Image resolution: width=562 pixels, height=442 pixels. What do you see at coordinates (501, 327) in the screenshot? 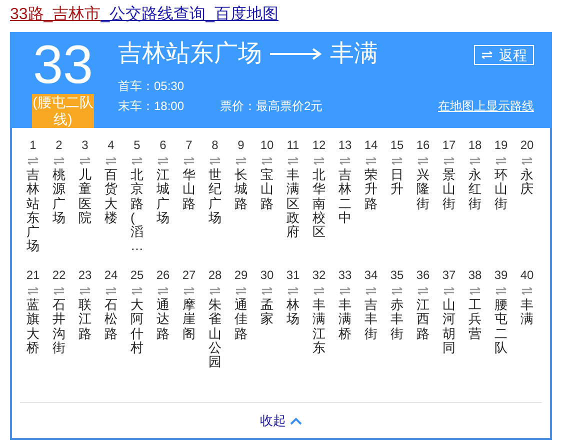
I see `stop-name: 腰屯二队` at bounding box center [501, 327].